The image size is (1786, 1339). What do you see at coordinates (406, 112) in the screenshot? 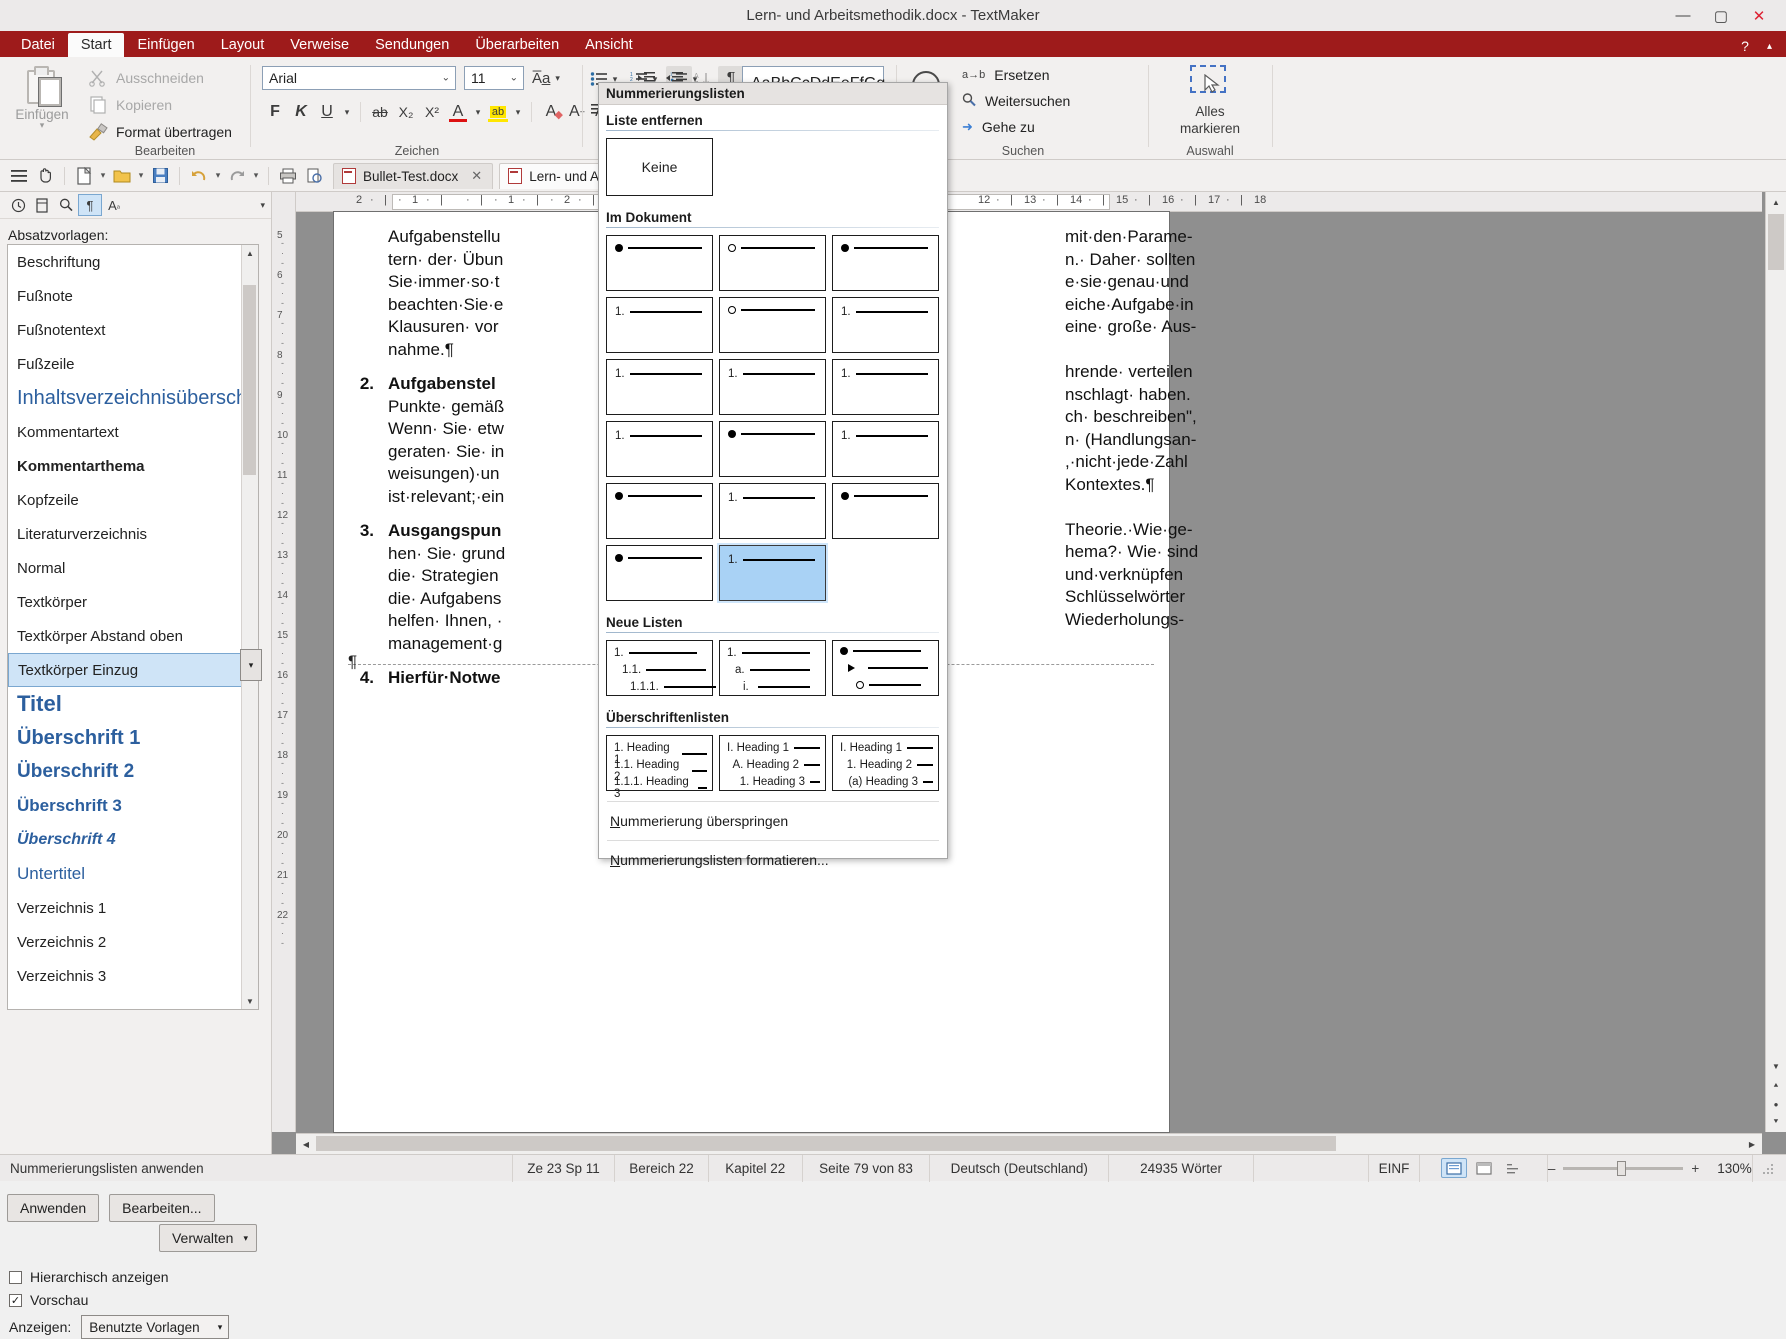
I see `subscript-button: X₂` at bounding box center [406, 112].